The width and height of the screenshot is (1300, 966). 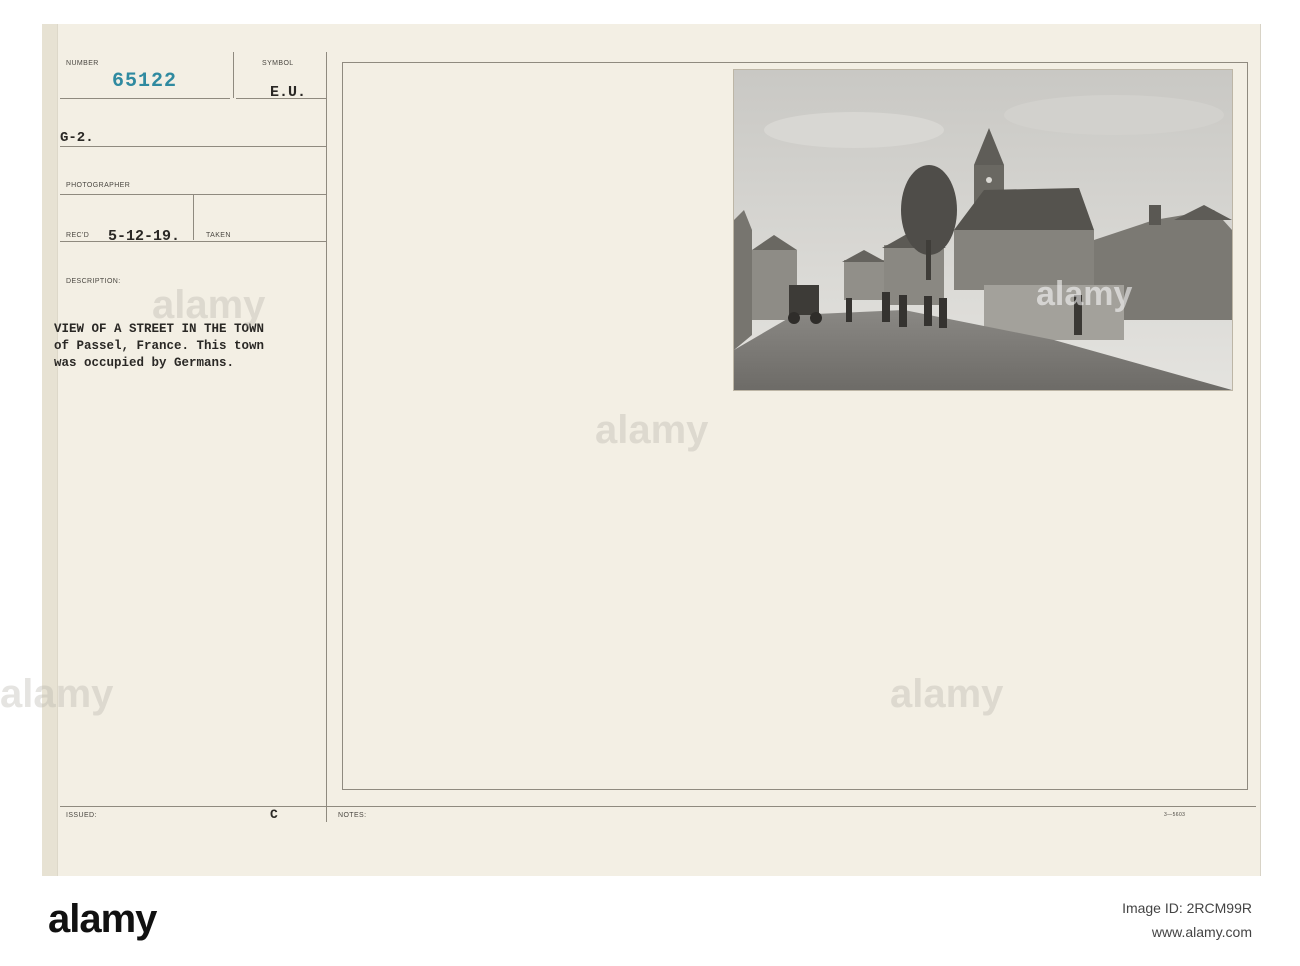 What do you see at coordinates (658, 806) in the screenshot?
I see `footer-rule` at bounding box center [658, 806].